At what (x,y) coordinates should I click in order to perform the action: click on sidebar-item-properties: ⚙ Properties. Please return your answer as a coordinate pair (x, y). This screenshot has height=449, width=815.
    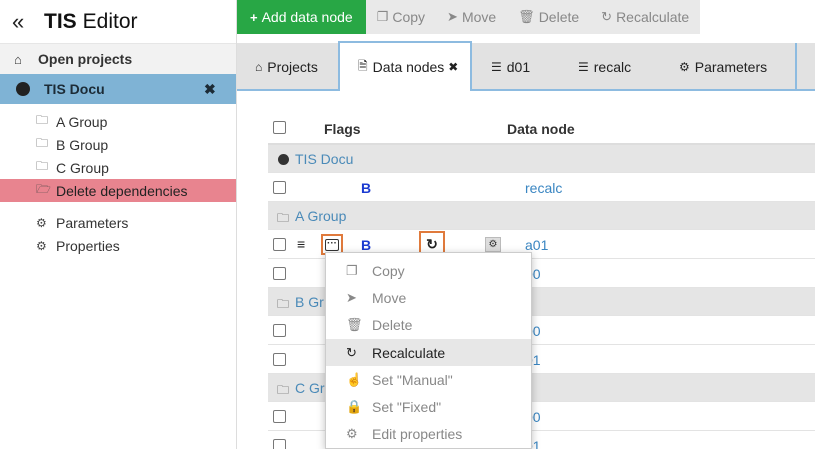
    Looking at the image, I should click on (118, 245).